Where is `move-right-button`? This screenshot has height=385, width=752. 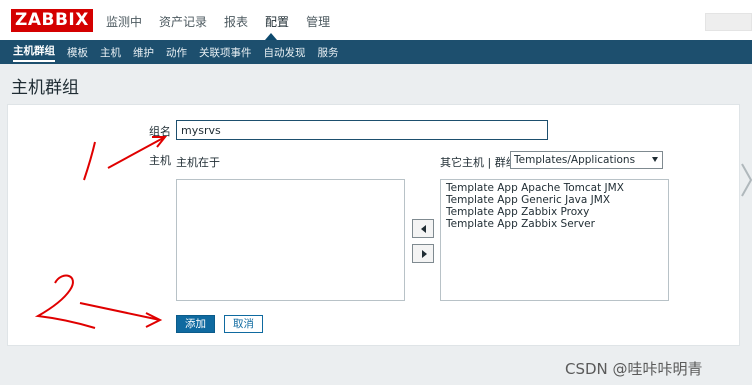
move-right-button is located at coordinates (423, 253).